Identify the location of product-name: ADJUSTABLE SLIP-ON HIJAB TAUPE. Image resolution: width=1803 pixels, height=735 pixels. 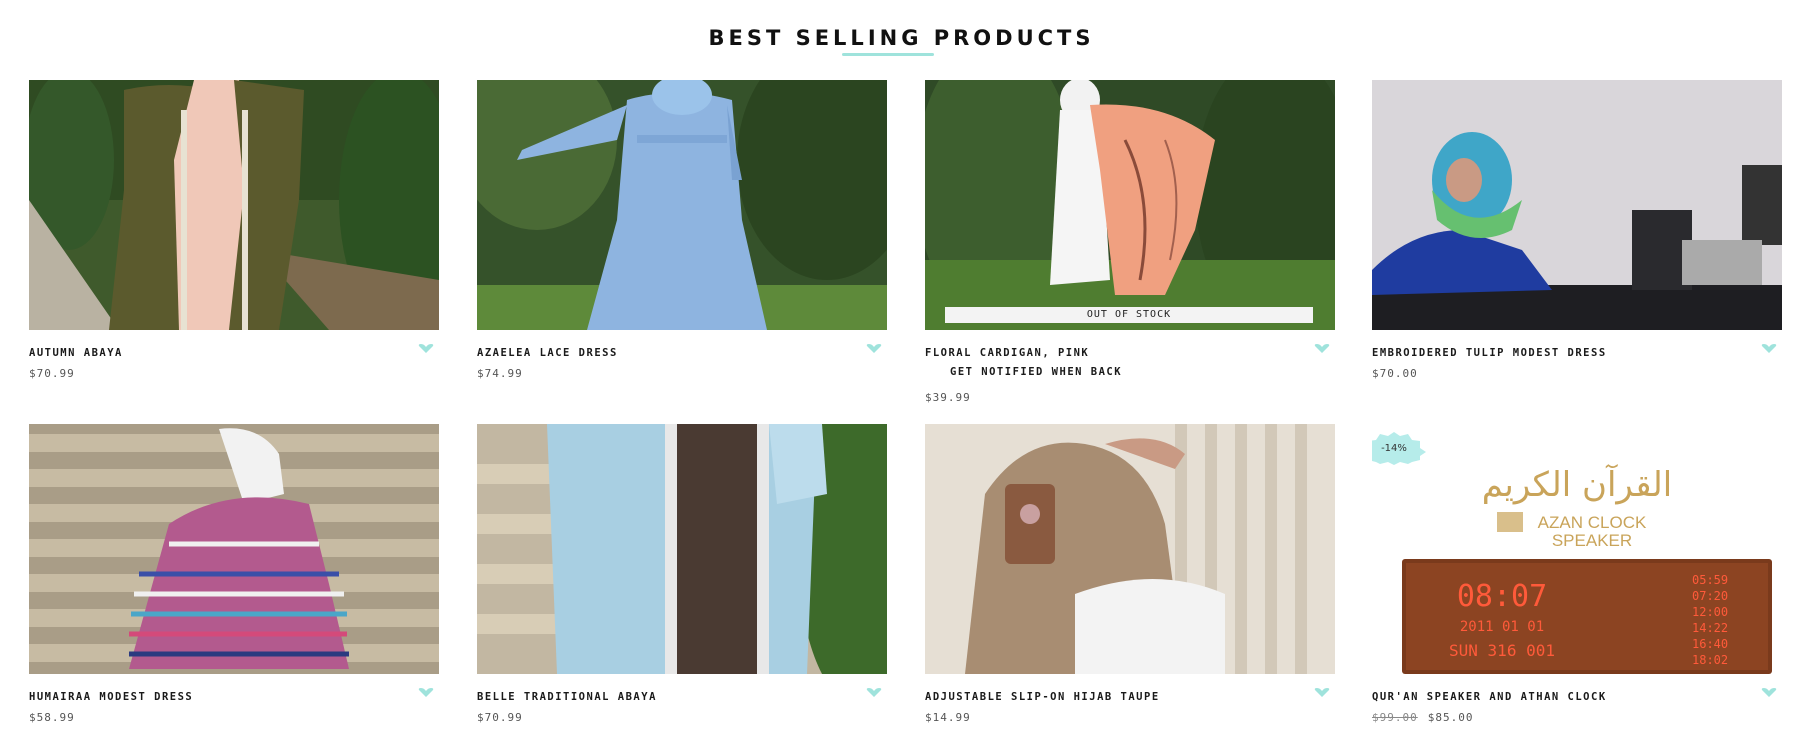
(1042, 697).